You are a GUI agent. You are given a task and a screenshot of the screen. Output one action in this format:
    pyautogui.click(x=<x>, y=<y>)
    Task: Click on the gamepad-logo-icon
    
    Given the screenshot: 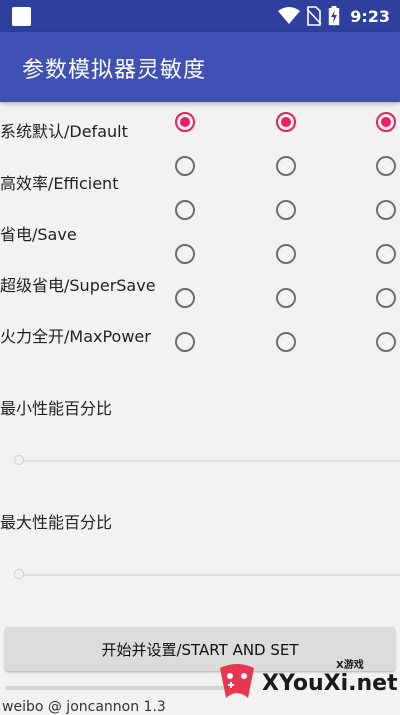 What is the action you would take?
    pyautogui.click(x=237, y=681)
    